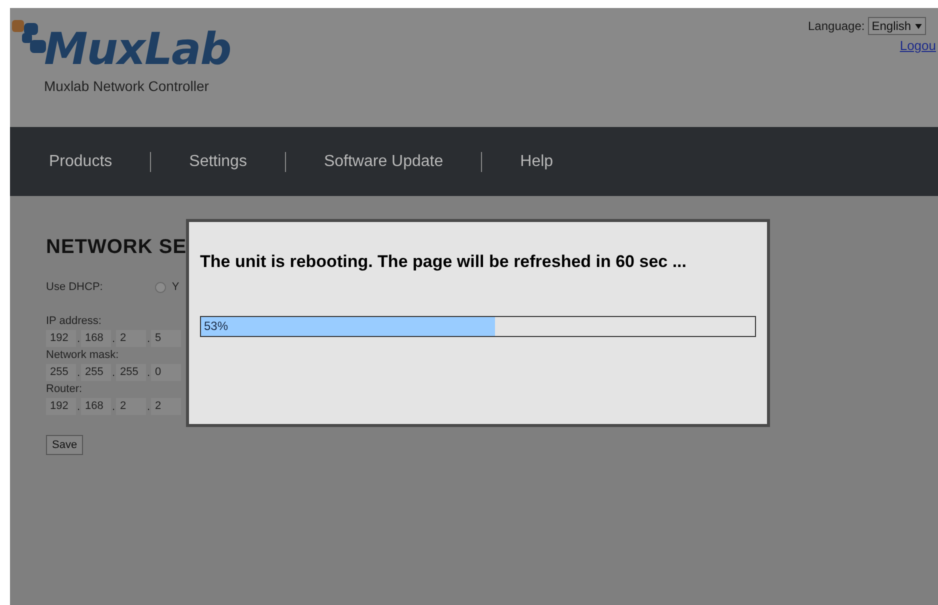  What do you see at coordinates (160, 287) in the screenshot?
I see `radio-button` at bounding box center [160, 287].